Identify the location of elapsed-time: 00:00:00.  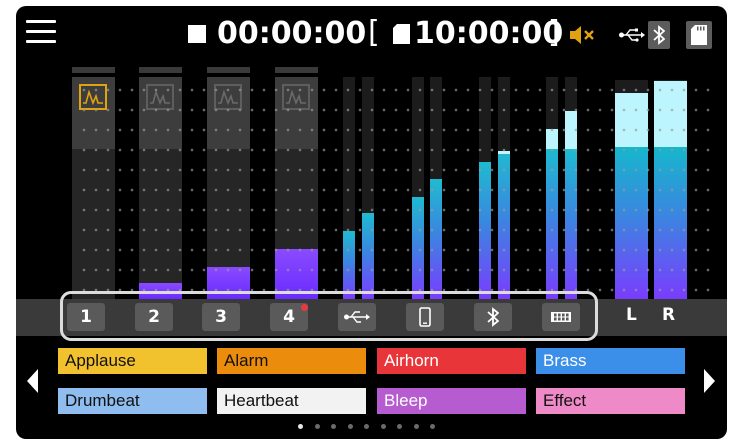
(292, 33).